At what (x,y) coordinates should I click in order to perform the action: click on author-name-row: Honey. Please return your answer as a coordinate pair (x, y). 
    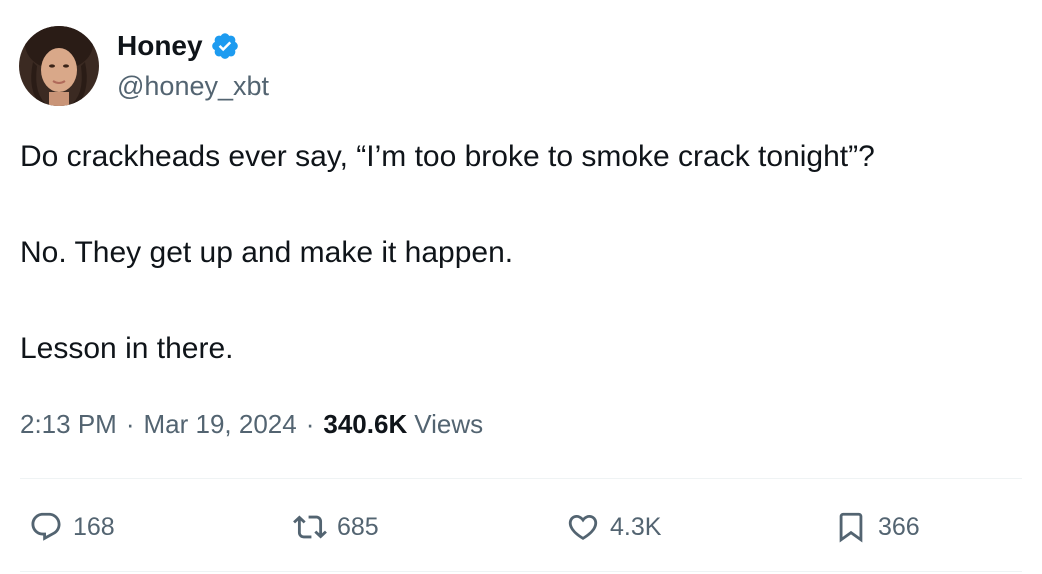
    Looking at the image, I should click on (178, 46).